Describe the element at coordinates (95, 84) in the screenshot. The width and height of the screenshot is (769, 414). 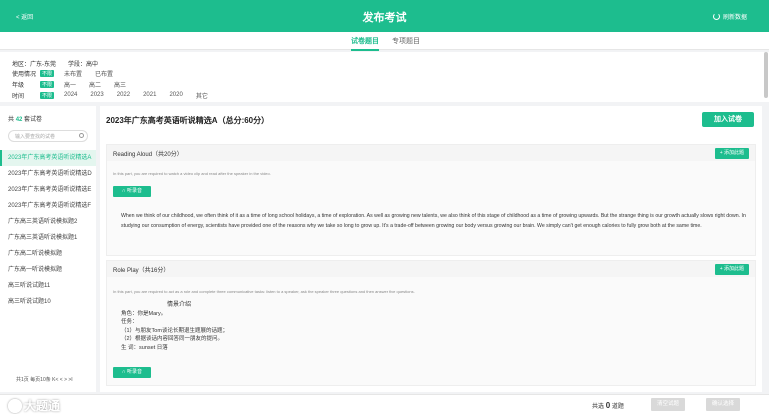
I see `grade-option: 高二` at that location.